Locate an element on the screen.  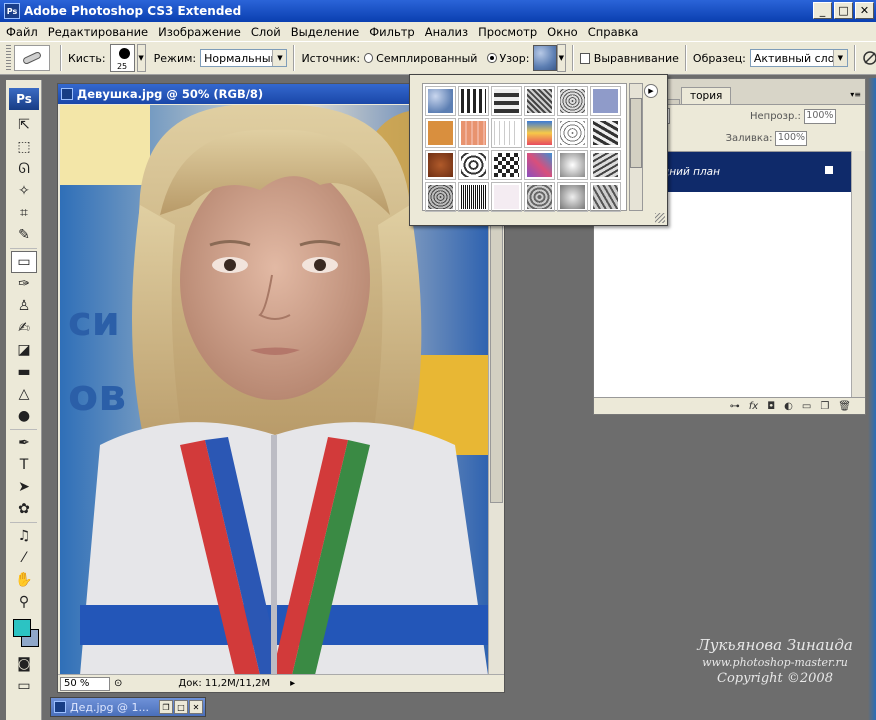
pattern-peach-grid is located at coordinates (473, 133).